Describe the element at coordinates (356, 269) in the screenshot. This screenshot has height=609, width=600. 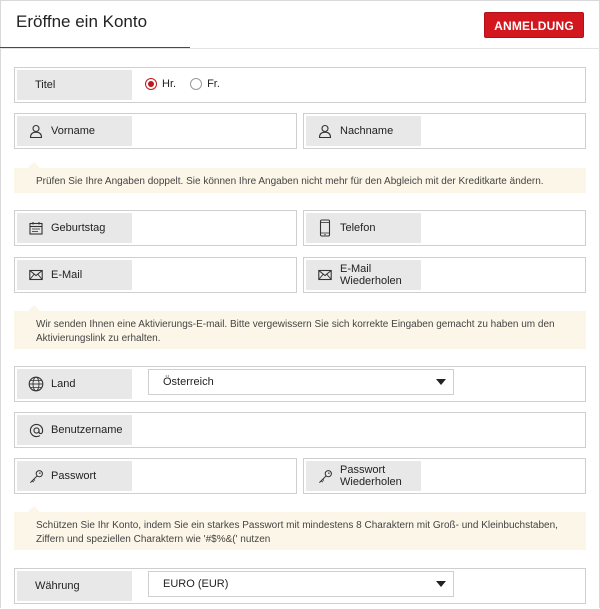
I see `email-repeat-label-line1: E-Mail` at that location.